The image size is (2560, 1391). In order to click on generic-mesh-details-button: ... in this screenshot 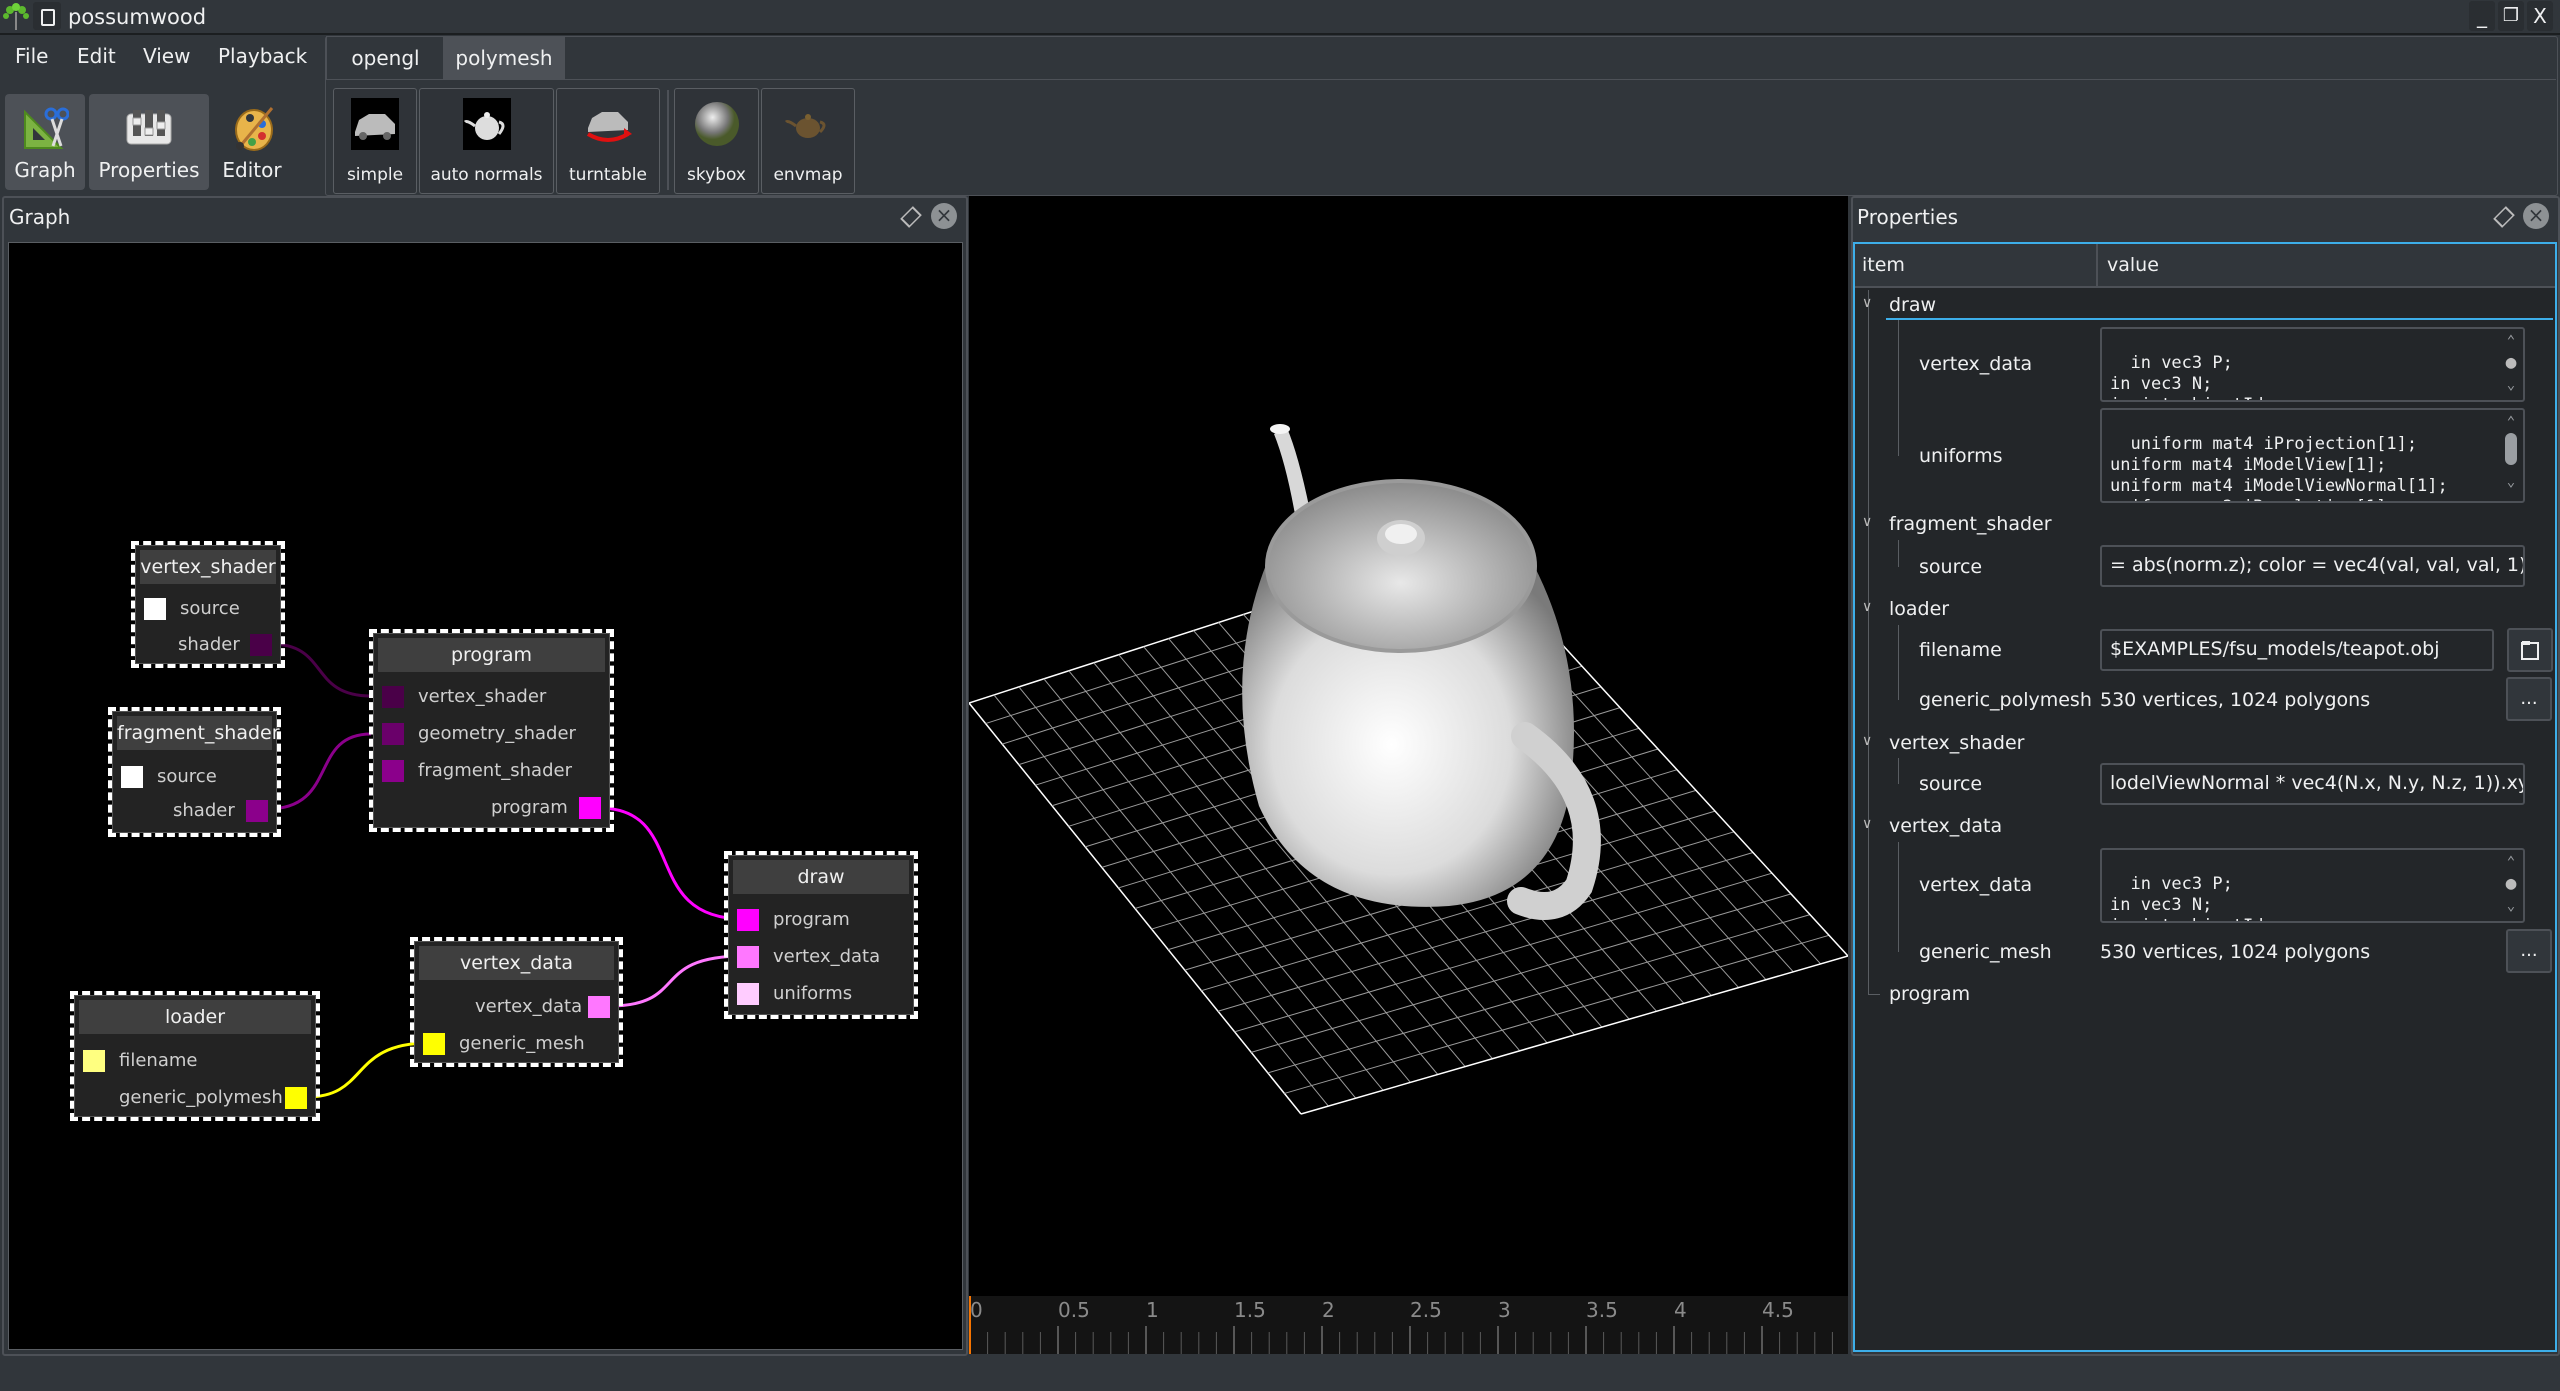, I will do `click(2529, 951)`.